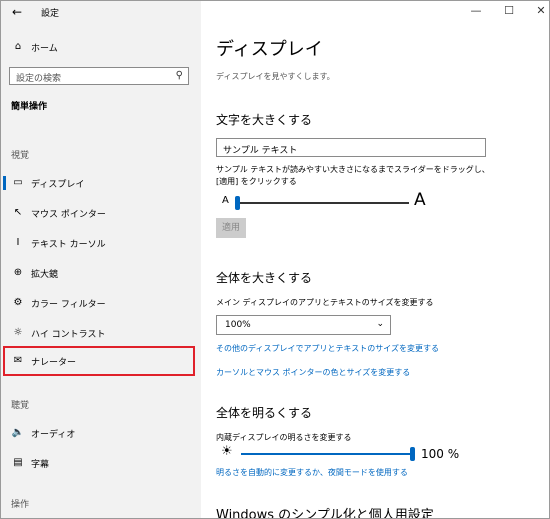  What do you see at coordinates (53, 435) in the screenshot?
I see `sidebar-item-label: オーディオ` at bounding box center [53, 435].